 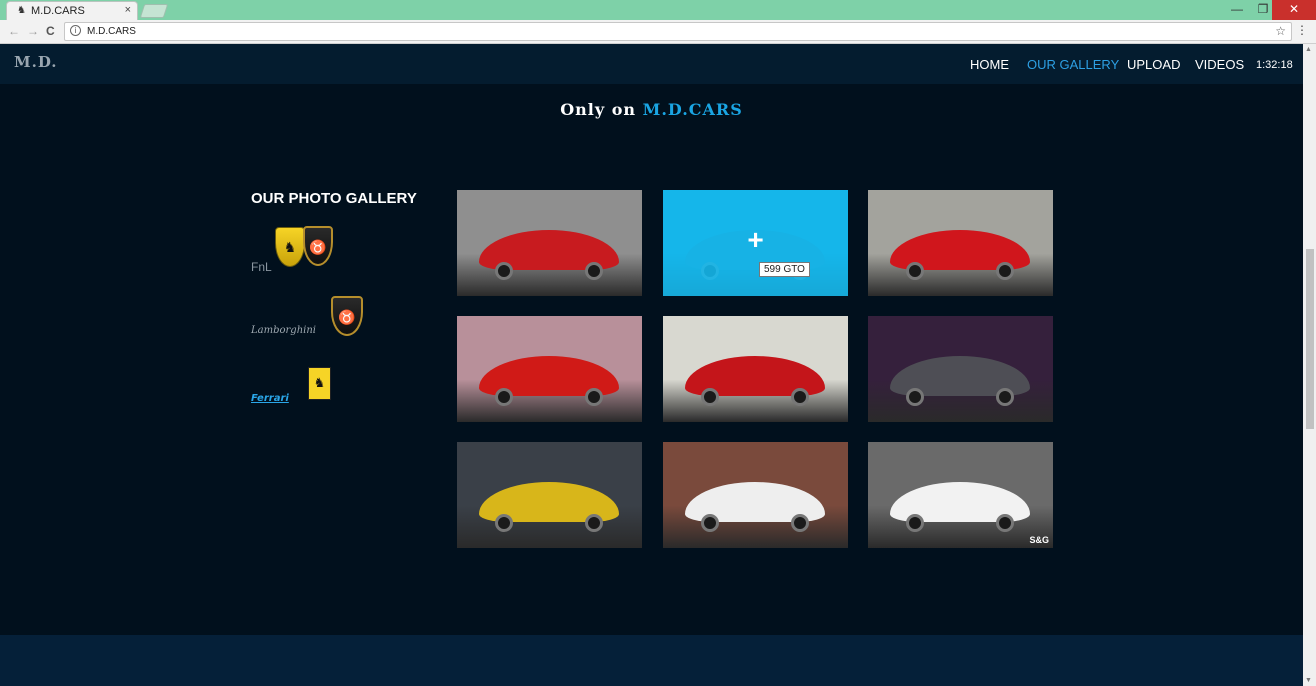 What do you see at coordinates (334, 198) in the screenshot?
I see `gallery-title: OUR PHOTO GALLERY` at bounding box center [334, 198].